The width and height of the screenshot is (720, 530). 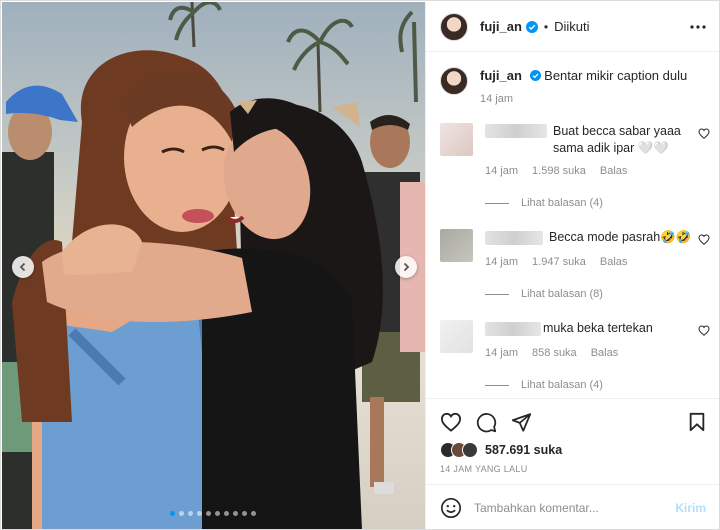 I want to click on comment-text: muka beka tertekan, so click(x=598, y=328).